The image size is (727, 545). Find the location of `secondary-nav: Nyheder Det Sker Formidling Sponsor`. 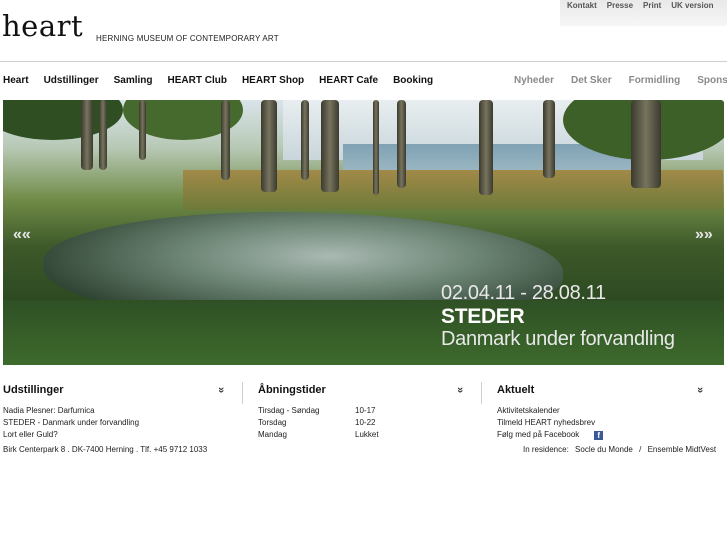

secondary-nav: Nyheder Det Sker Formidling Sponsor is located at coordinates (620, 80).